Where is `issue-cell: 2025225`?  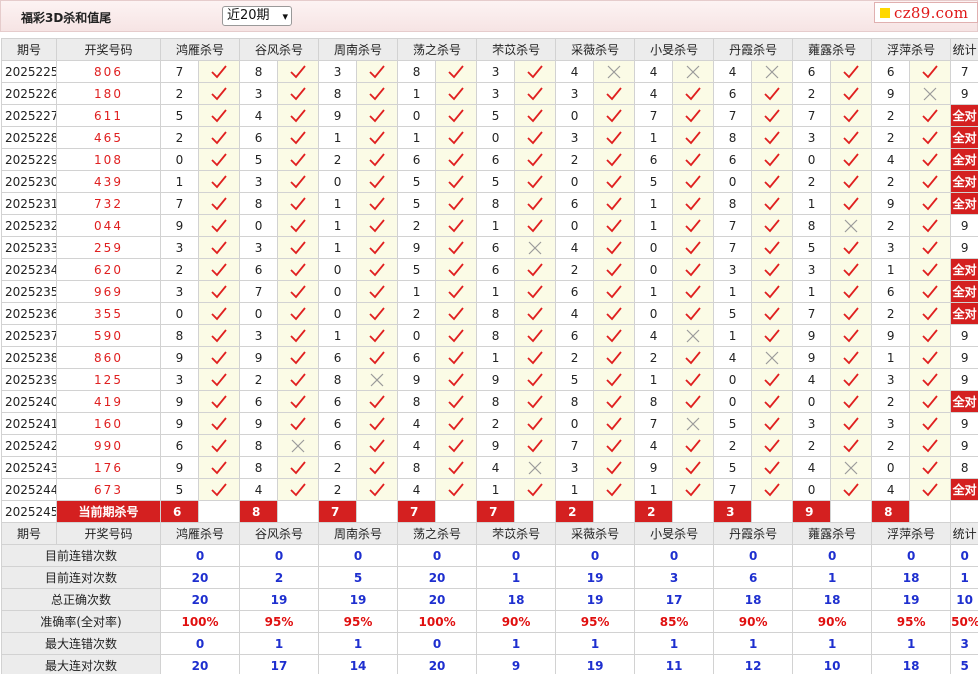 issue-cell: 2025225 is located at coordinates (29, 71).